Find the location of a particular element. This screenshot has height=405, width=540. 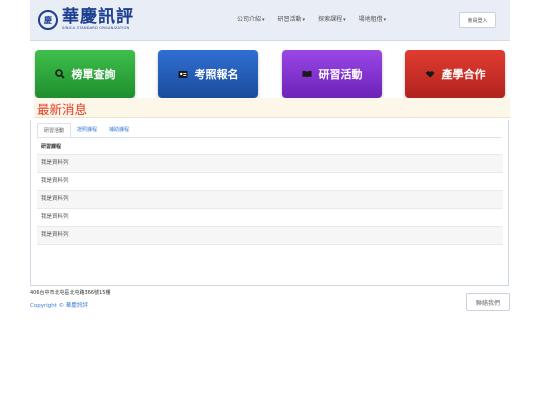

member-login-button: 會員登入 is located at coordinates (477, 20).